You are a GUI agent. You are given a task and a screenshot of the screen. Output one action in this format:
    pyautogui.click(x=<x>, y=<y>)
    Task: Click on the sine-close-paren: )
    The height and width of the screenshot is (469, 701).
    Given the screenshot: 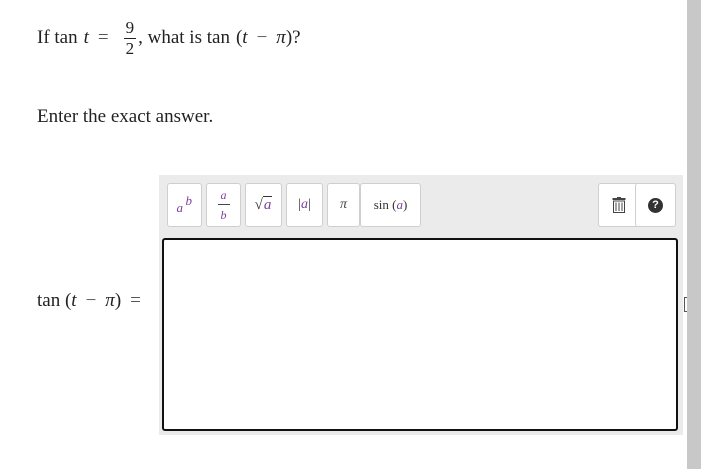 What is the action you would take?
    pyautogui.click(x=405, y=204)
    